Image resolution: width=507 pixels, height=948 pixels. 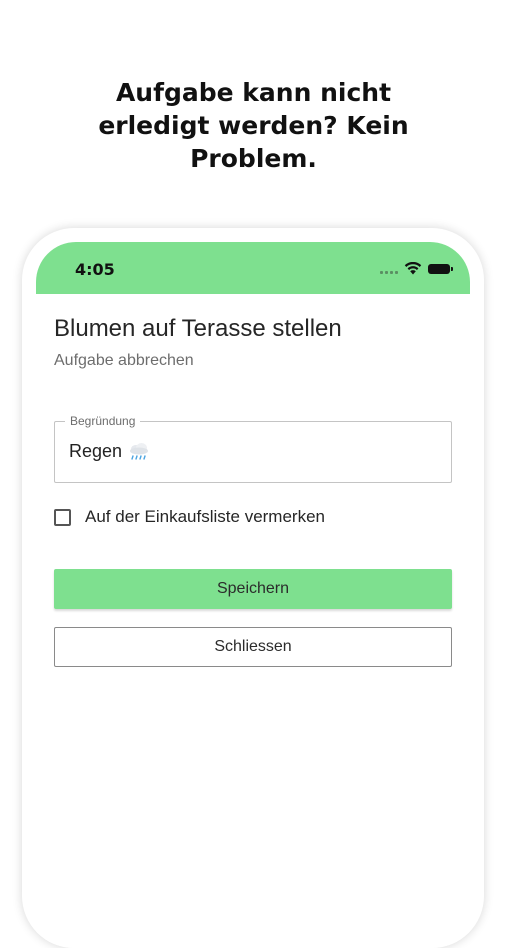 I want to click on shopping-list-option: Auf der Einkaufsliste vermerken, so click(x=189, y=517).